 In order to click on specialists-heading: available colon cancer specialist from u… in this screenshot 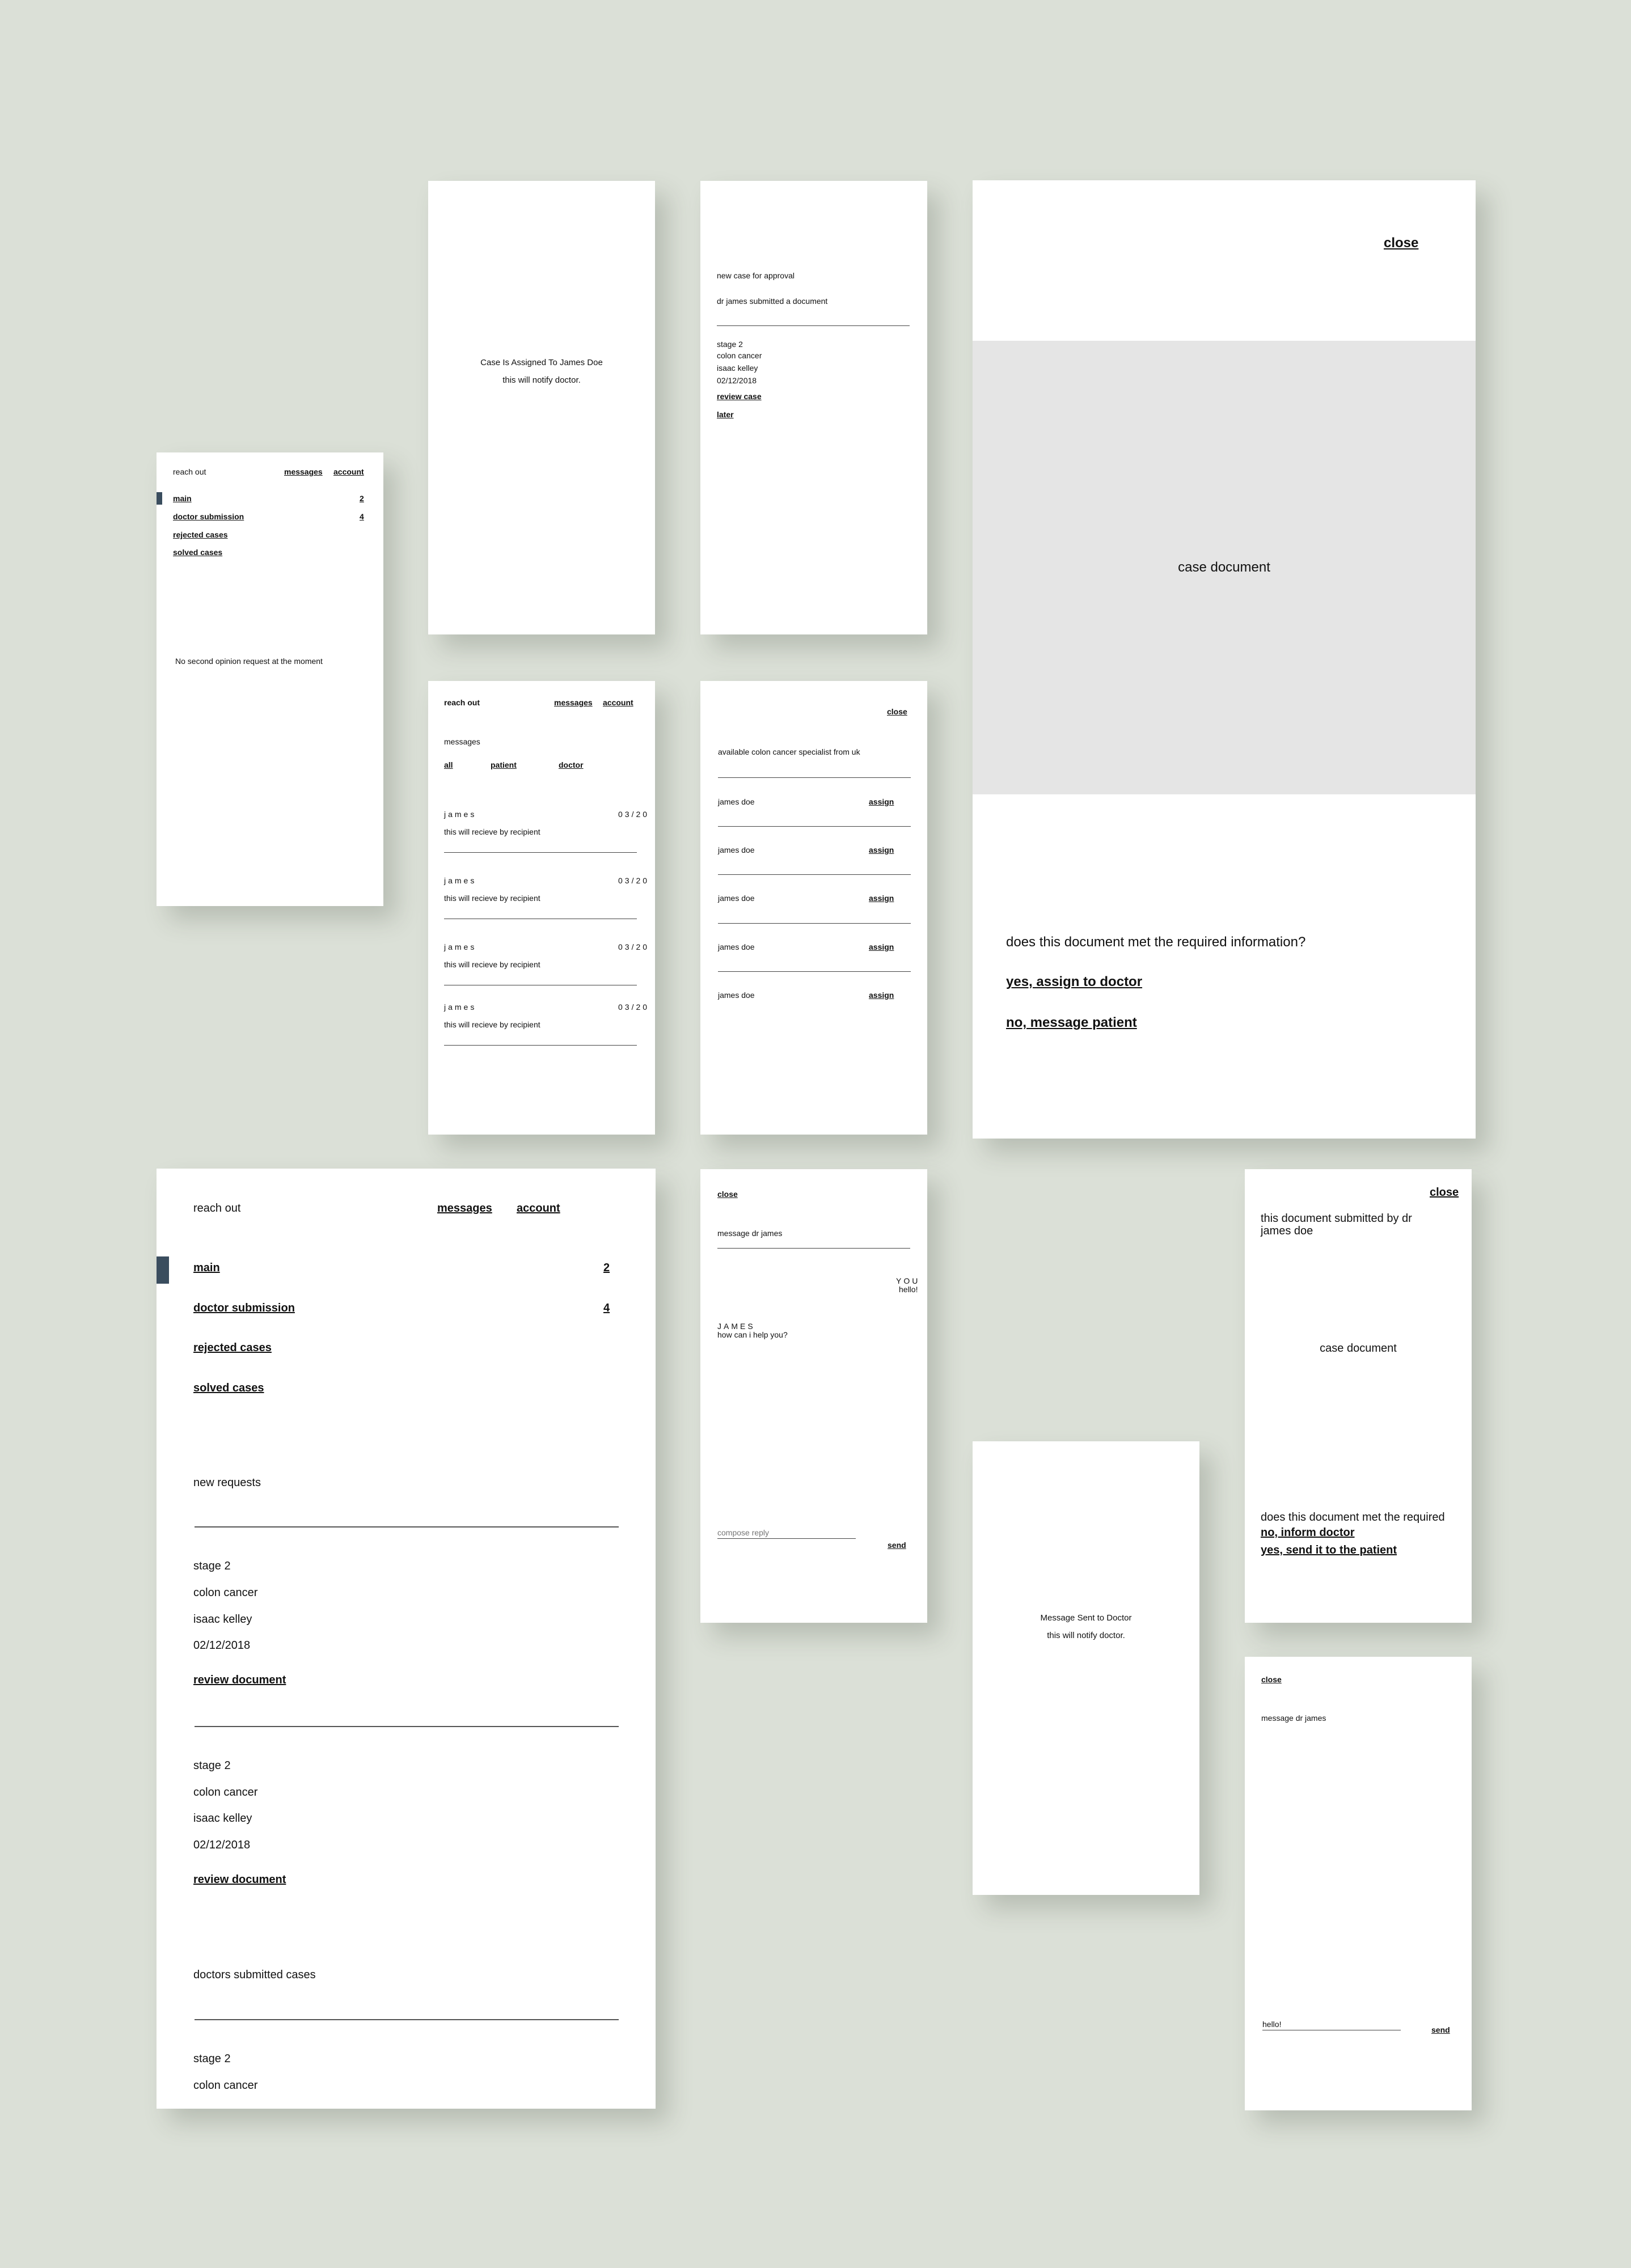, I will do `click(789, 751)`.